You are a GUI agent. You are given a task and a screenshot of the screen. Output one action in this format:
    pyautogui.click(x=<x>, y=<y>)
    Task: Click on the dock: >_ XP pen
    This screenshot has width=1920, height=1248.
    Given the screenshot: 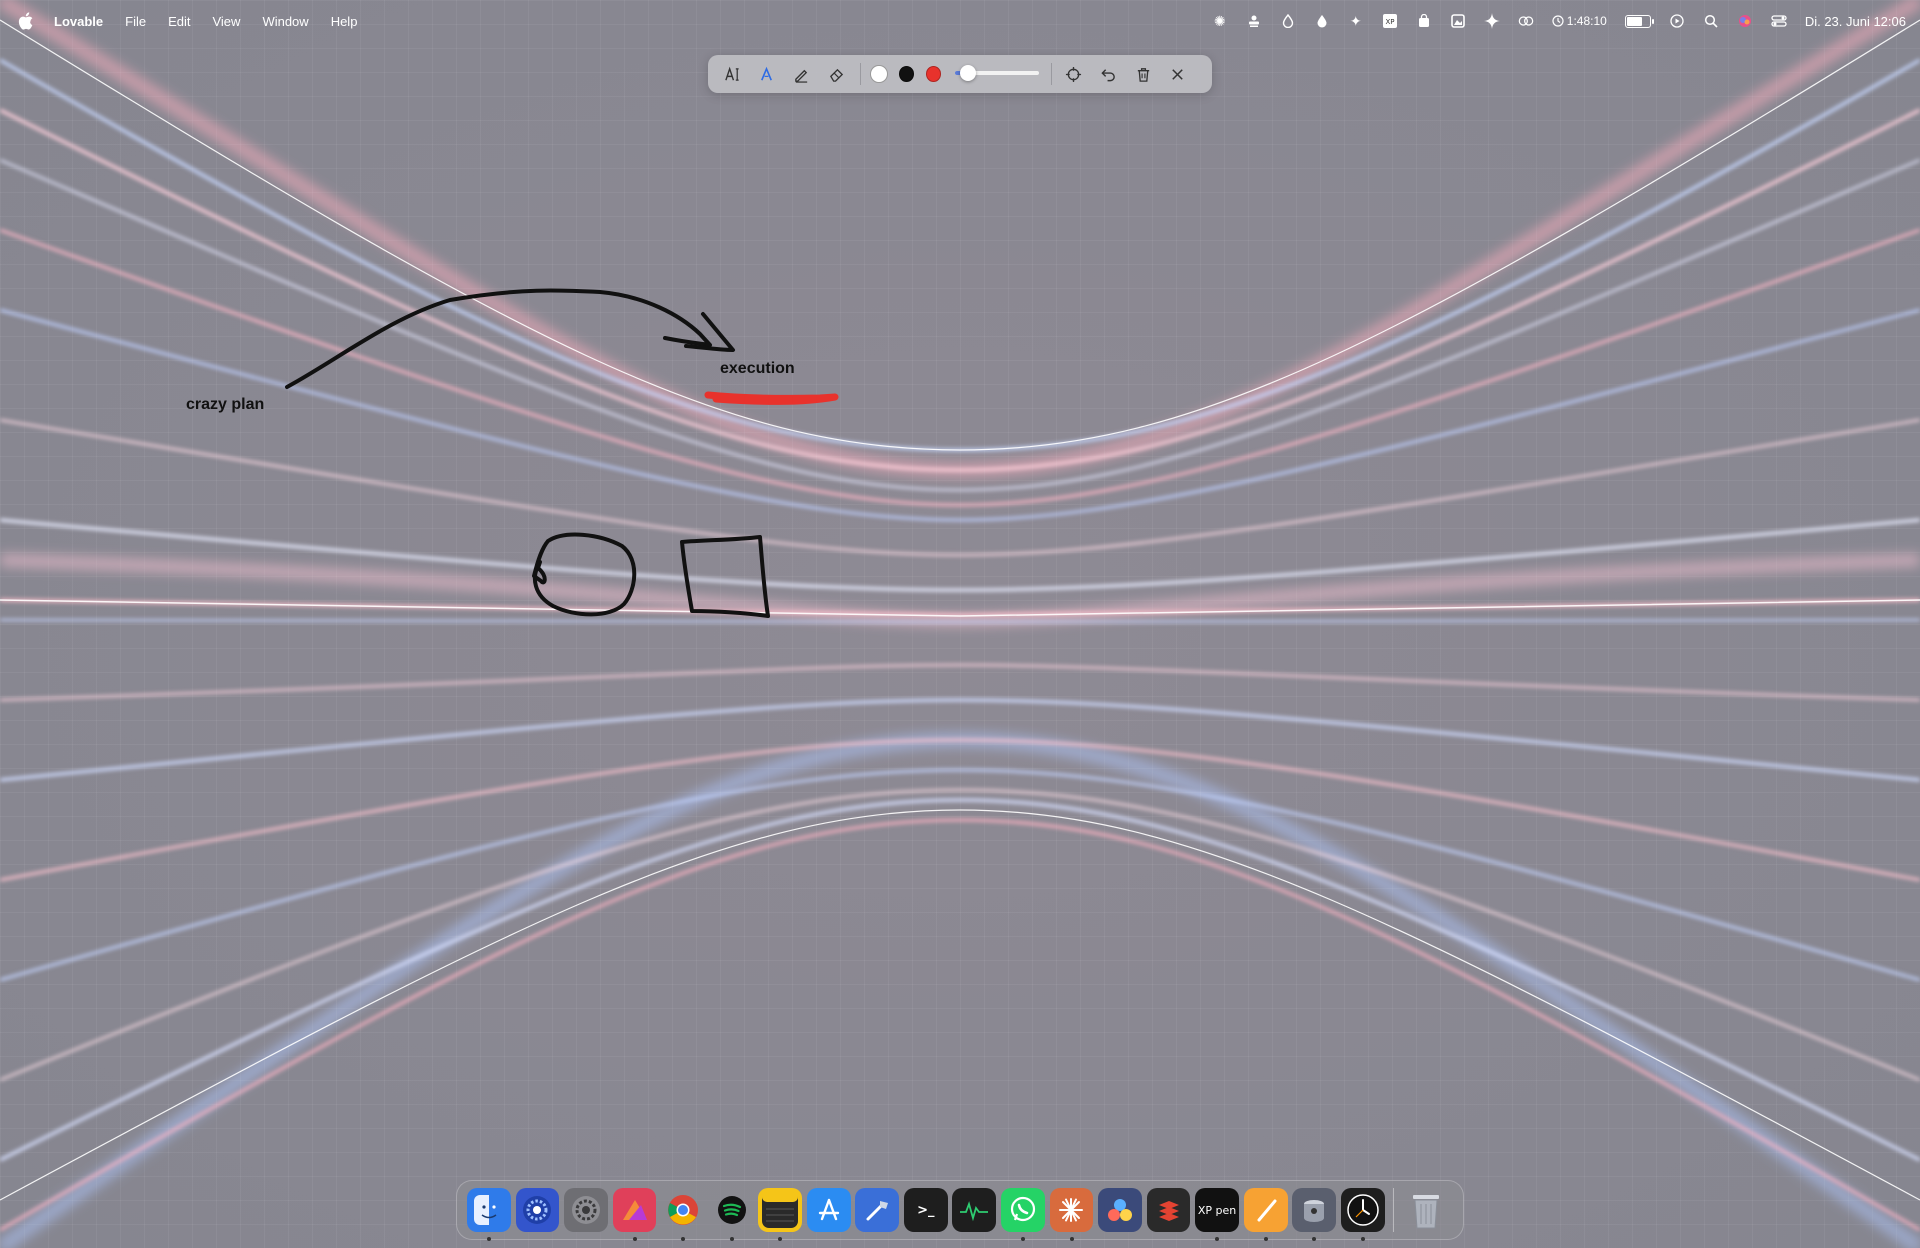 What is the action you would take?
    pyautogui.click(x=960, y=1210)
    